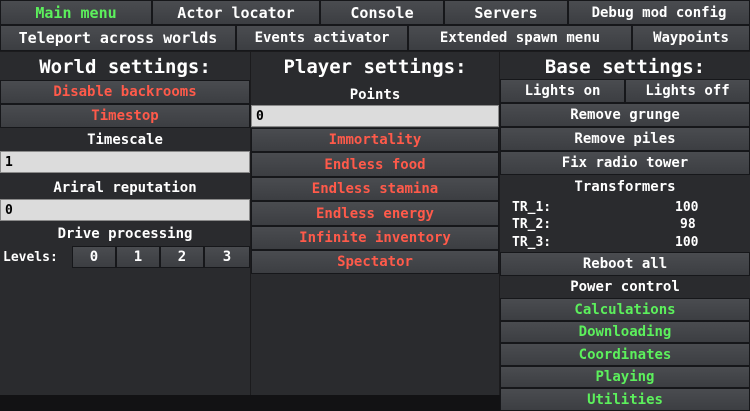  I want to click on remove-grunge-button: Remove grunge, so click(625, 115).